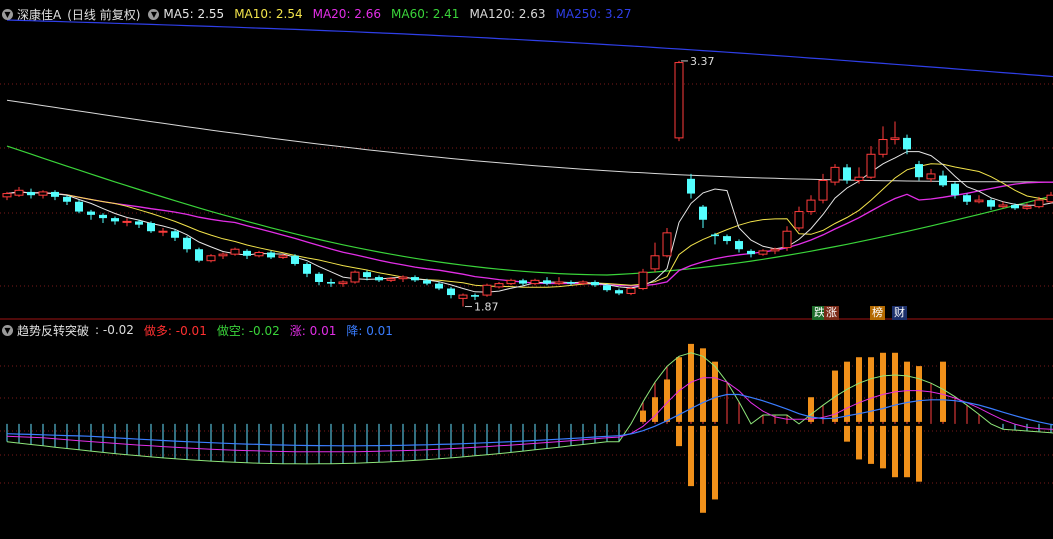  I want to click on stock-name: 深康佳A, so click(39, 14).